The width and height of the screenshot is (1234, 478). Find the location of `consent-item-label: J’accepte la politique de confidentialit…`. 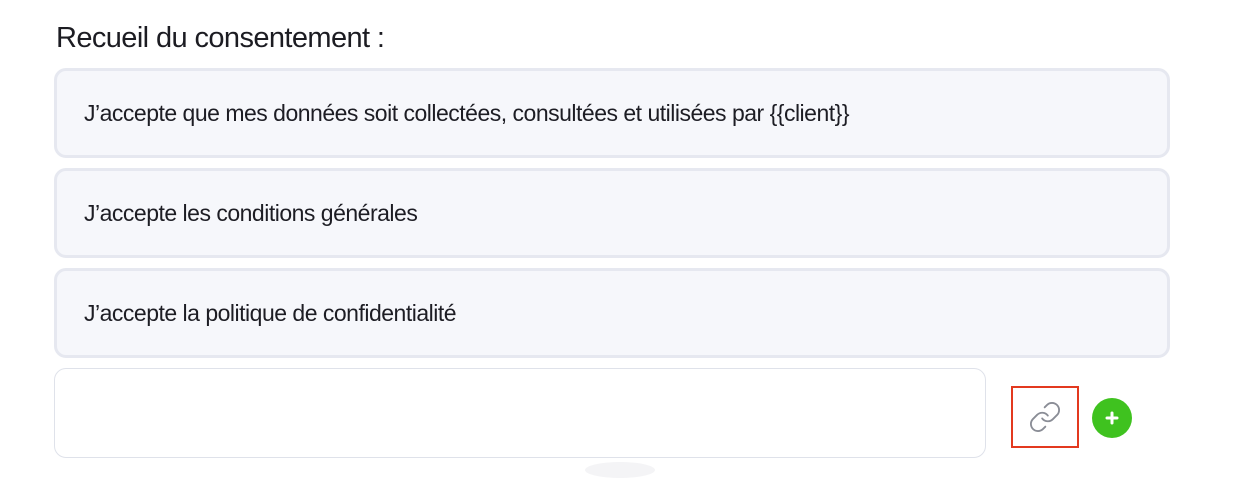

consent-item-label: J’accepte la politique de confidentialit… is located at coordinates (270, 312).